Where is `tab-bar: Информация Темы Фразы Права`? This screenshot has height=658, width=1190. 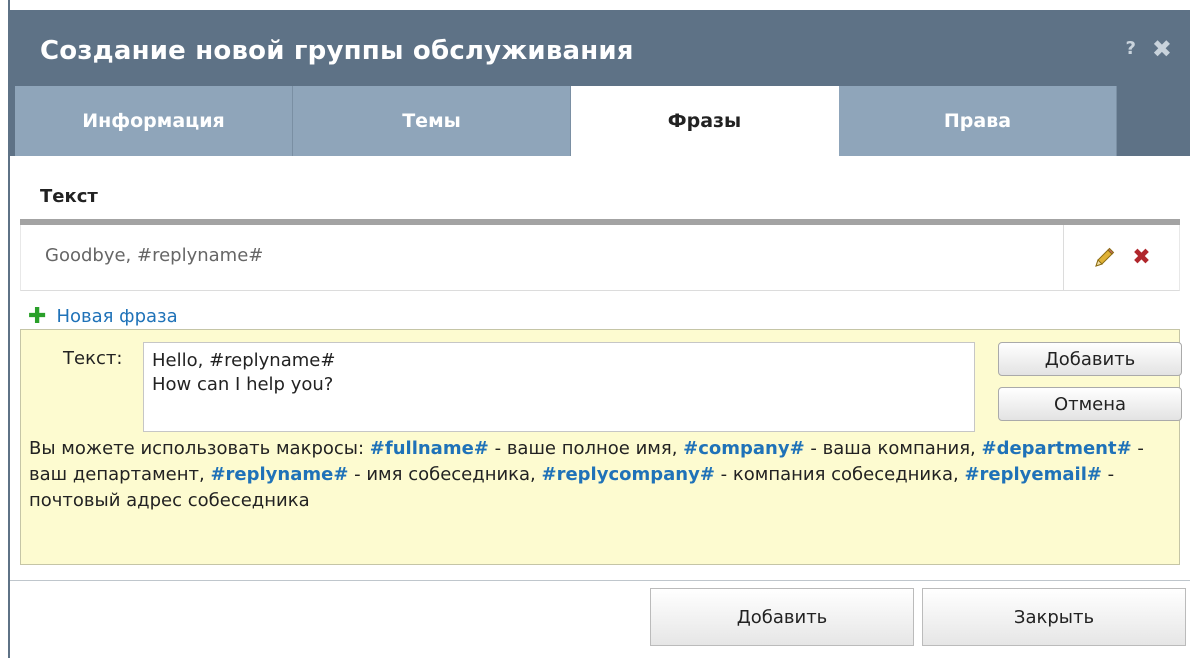 tab-bar: Информация Темы Фразы Права is located at coordinates (566, 121).